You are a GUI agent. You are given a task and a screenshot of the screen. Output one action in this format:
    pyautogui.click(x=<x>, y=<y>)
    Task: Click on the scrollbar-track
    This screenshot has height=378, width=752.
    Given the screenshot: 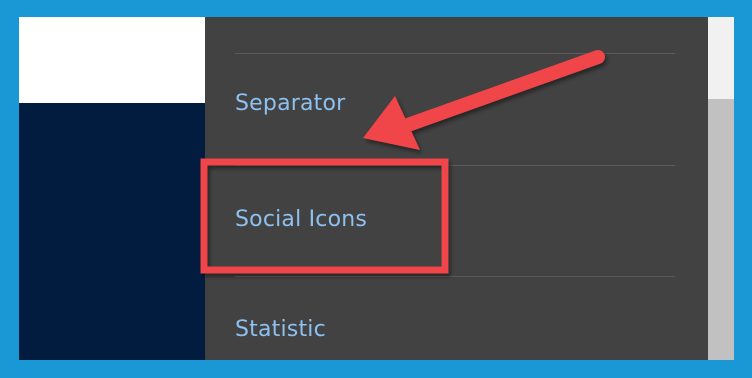 What is the action you would take?
    pyautogui.click(x=721, y=188)
    